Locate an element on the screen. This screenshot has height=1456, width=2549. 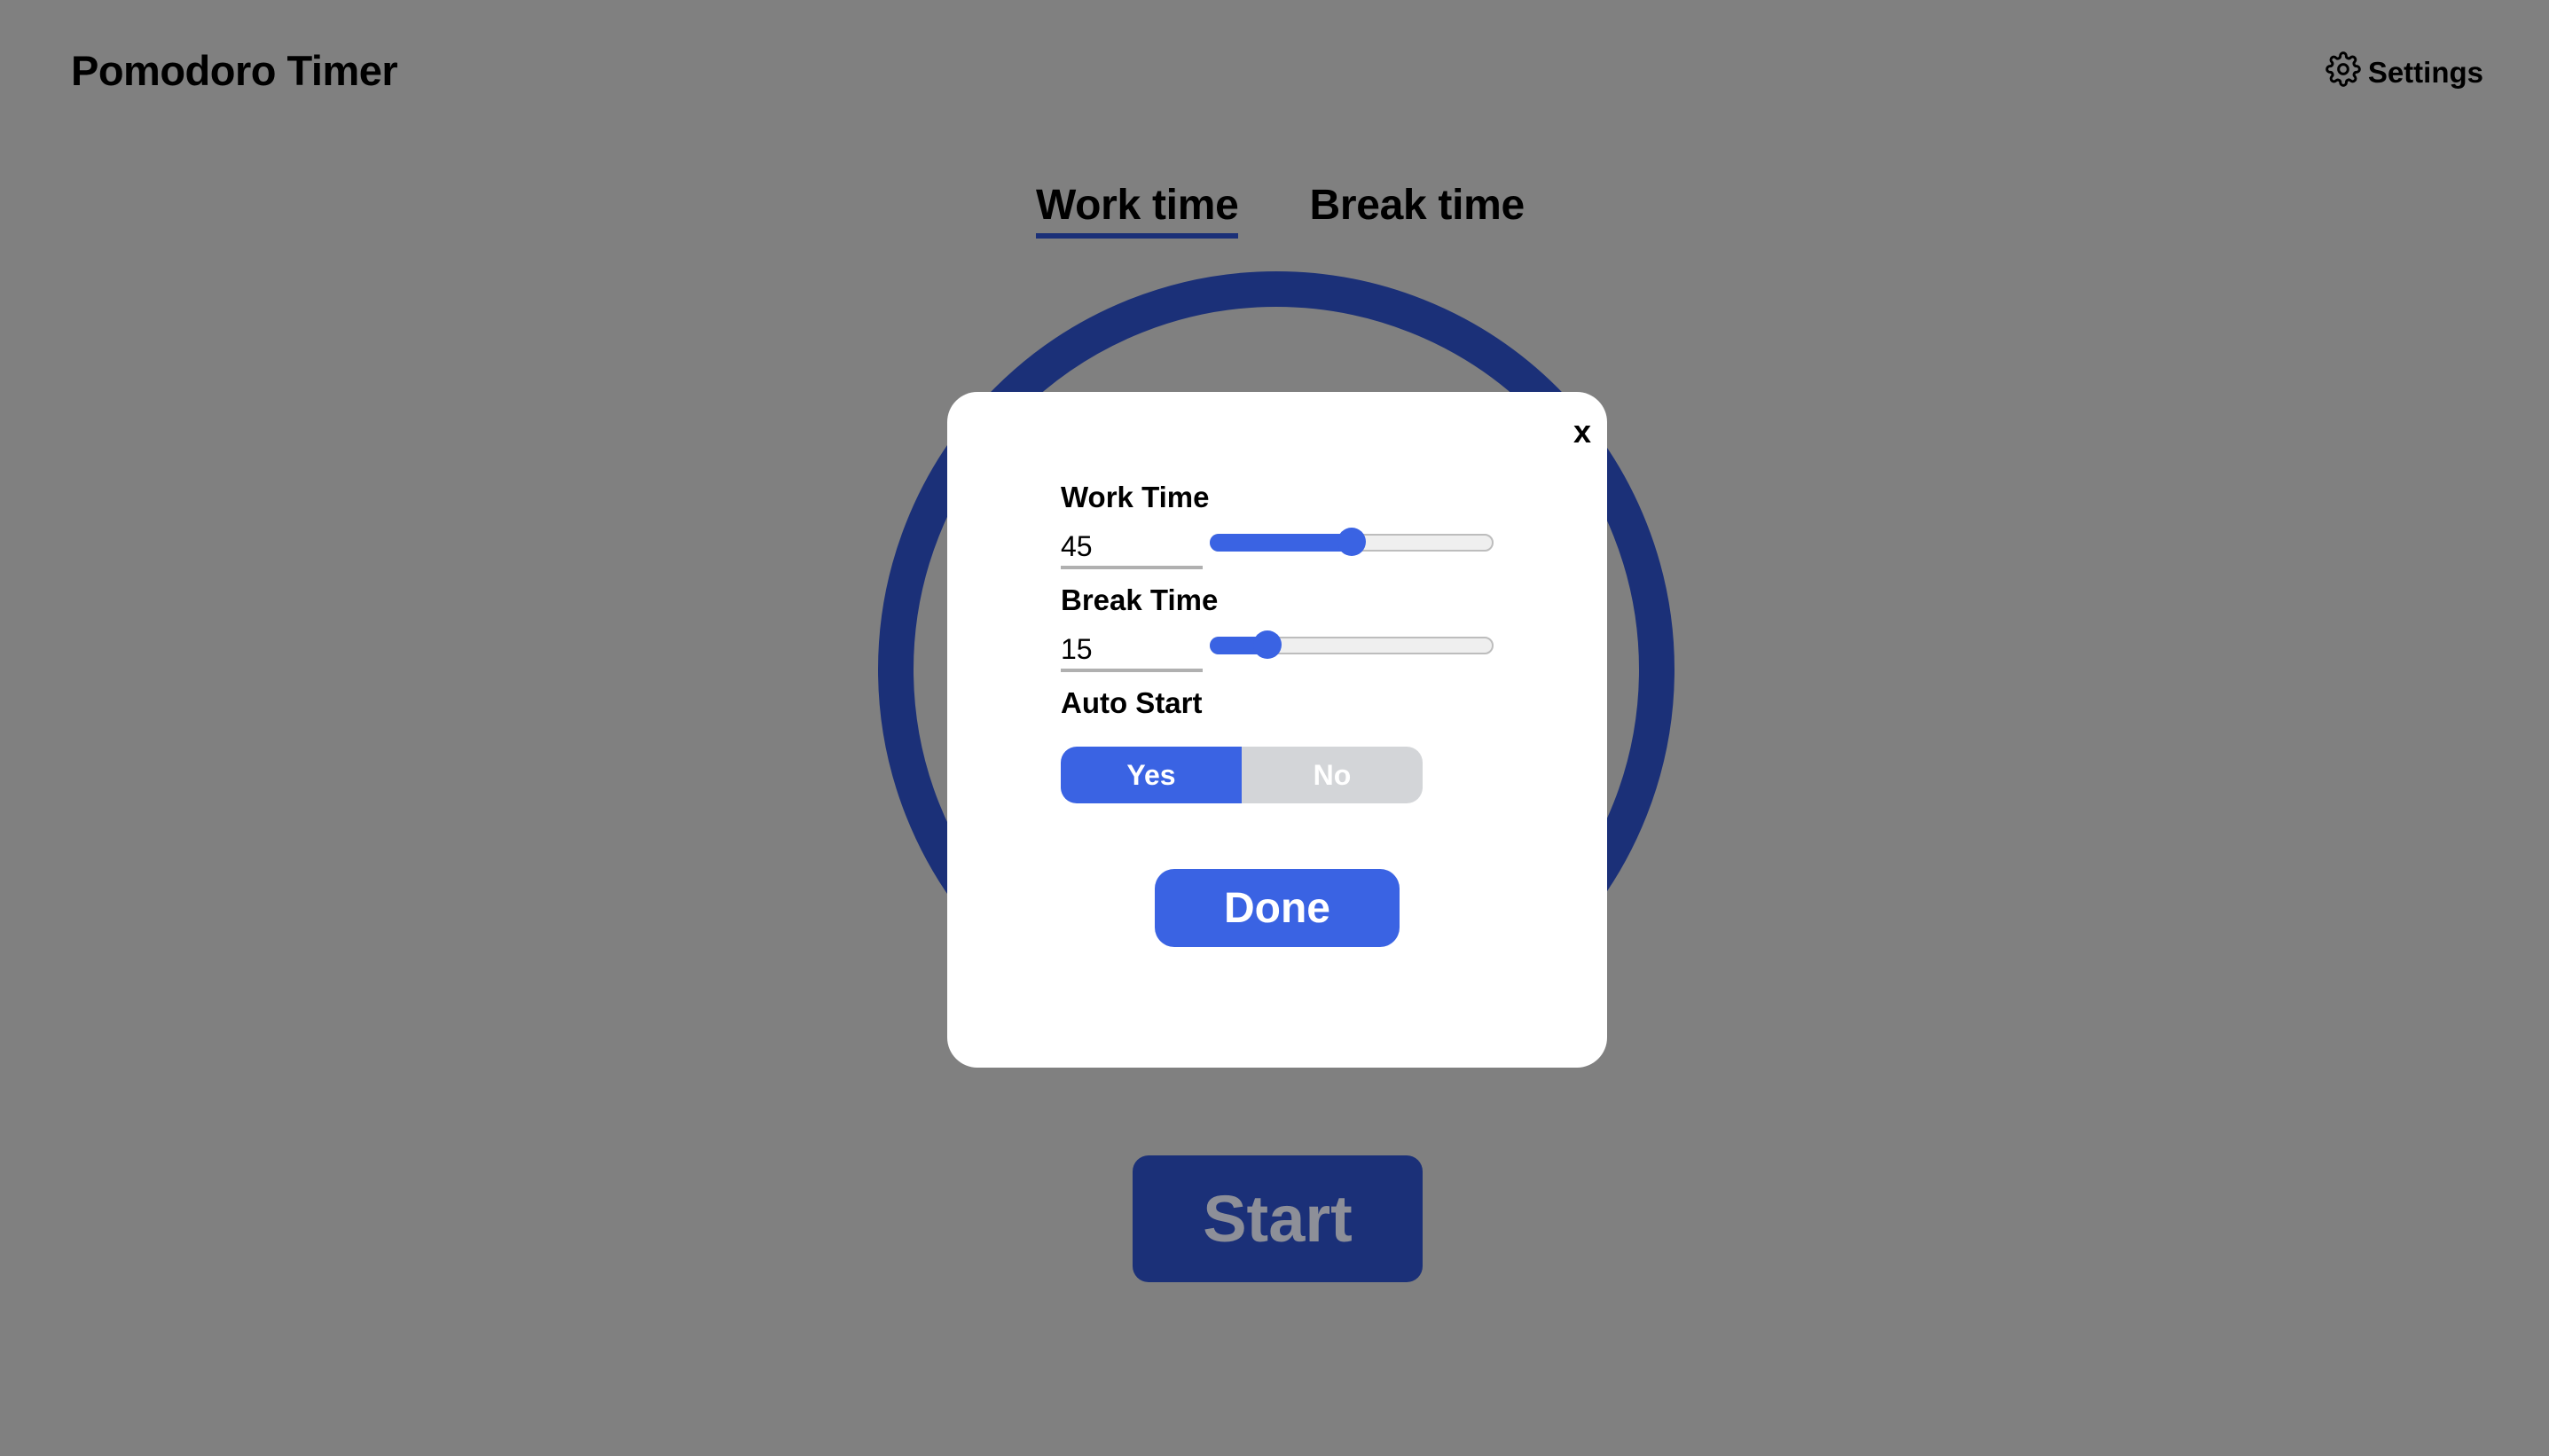
work-time-label: Work Time is located at coordinates (1135, 497).